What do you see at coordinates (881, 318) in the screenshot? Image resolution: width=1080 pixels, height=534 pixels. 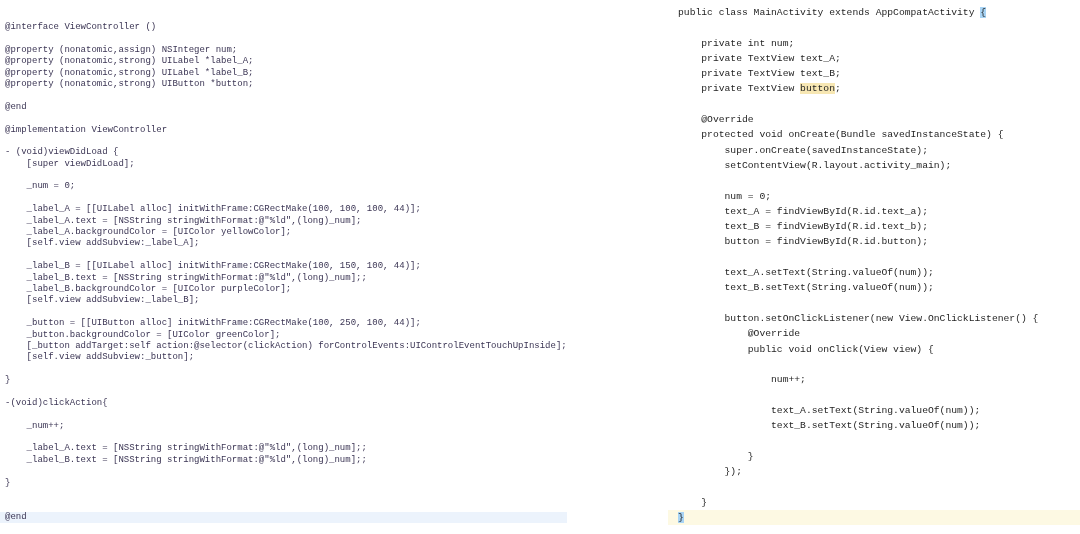 I see `code-line: button.setOnClickListener(new View.OnClickListener() {` at bounding box center [881, 318].